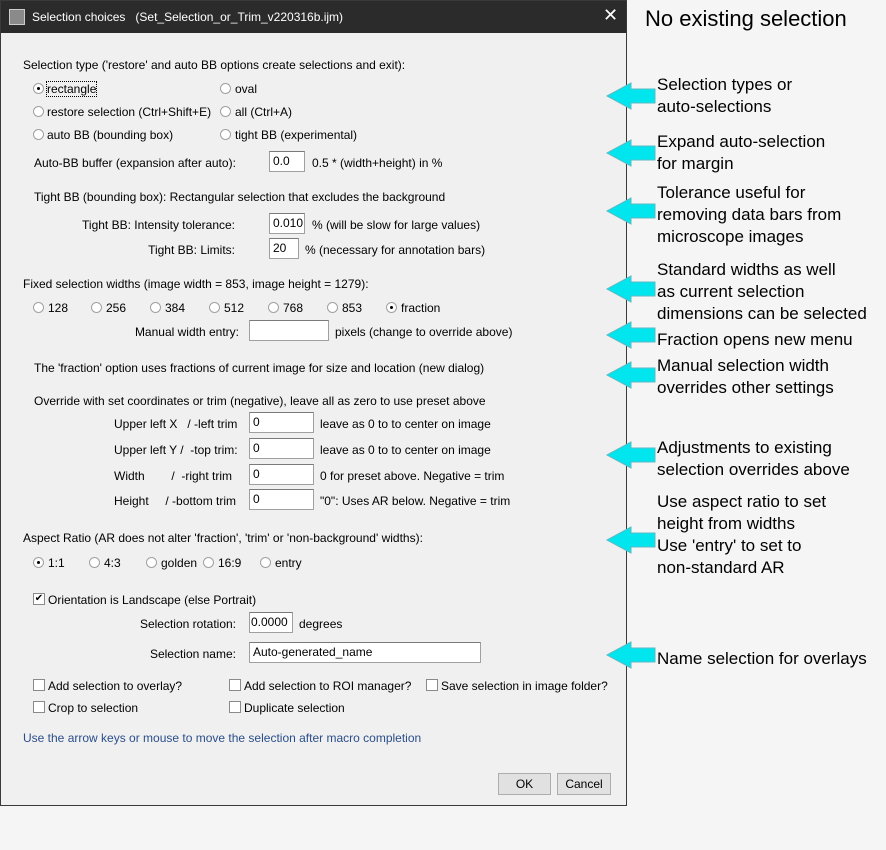 The width and height of the screenshot is (886, 850). Describe the element at coordinates (192, 654) in the screenshot. I see `name-label: Selection name:` at that location.